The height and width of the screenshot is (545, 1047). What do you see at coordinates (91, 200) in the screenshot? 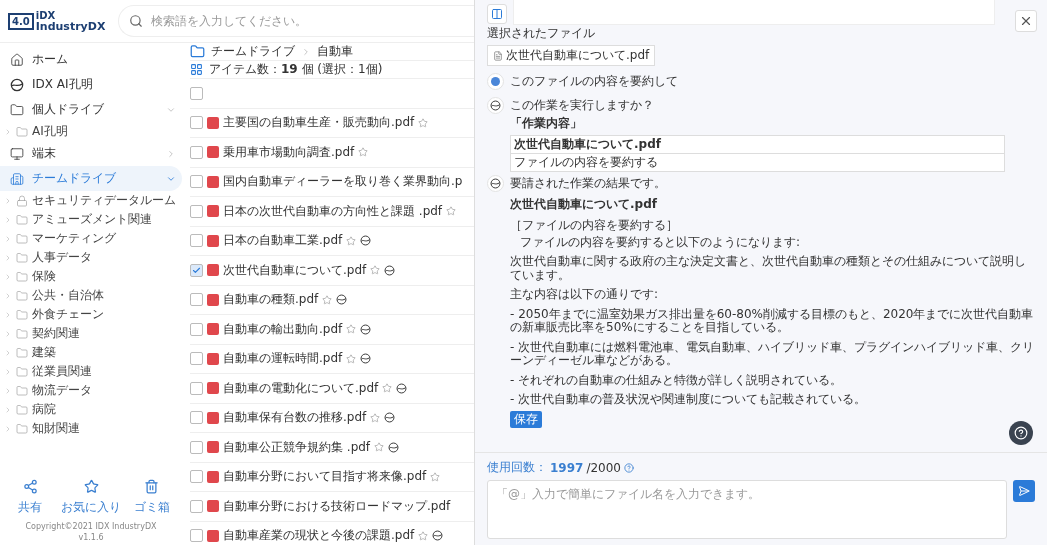
I see `folder-item: セキュリティデータルーム` at bounding box center [91, 200].